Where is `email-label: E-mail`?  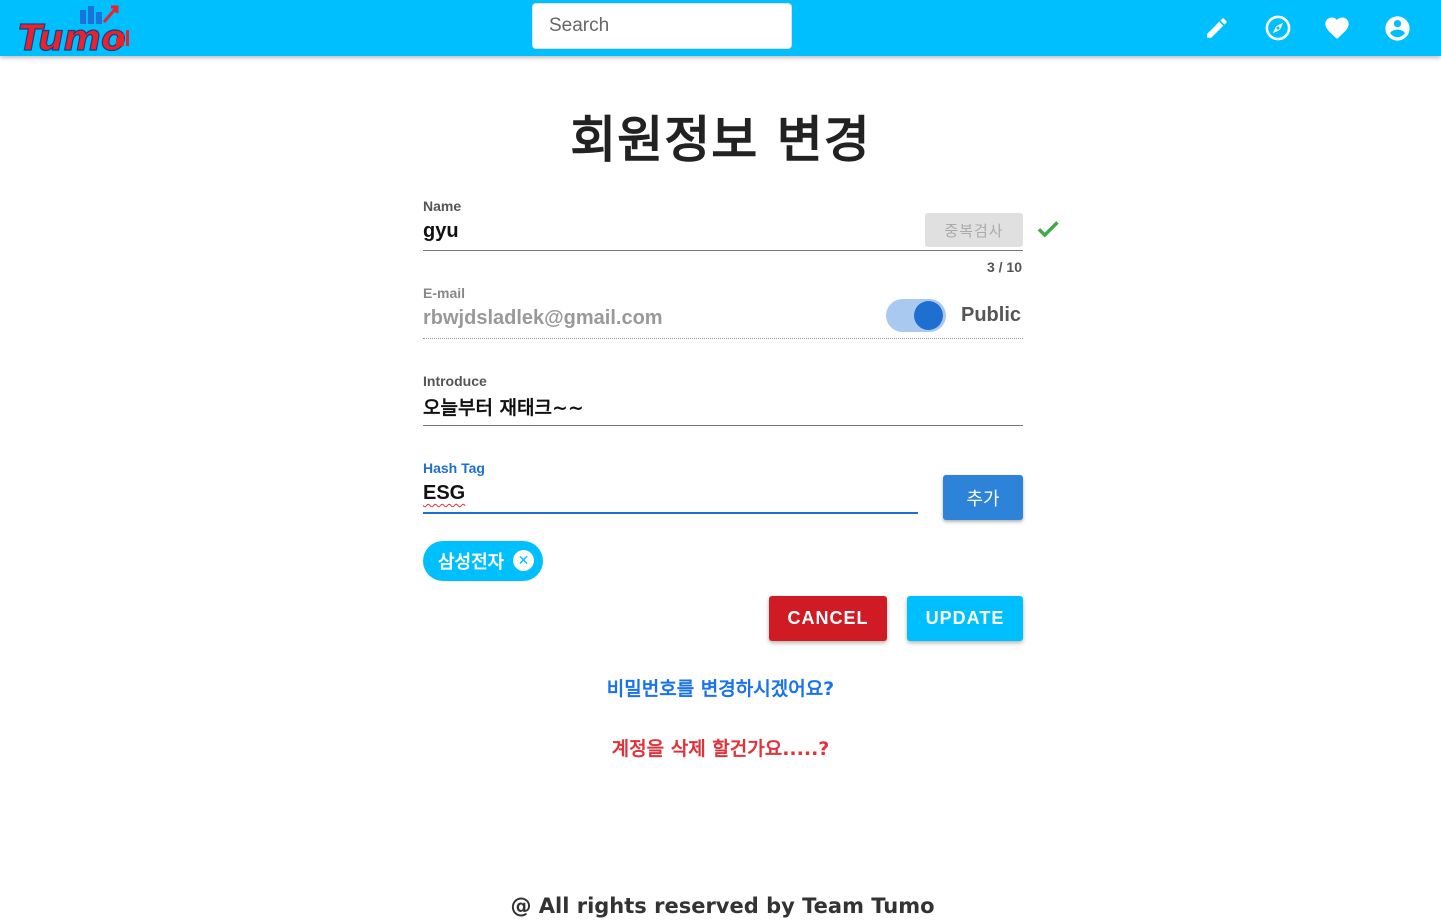
email-label: E-mail is located at coordinates (444, 293).